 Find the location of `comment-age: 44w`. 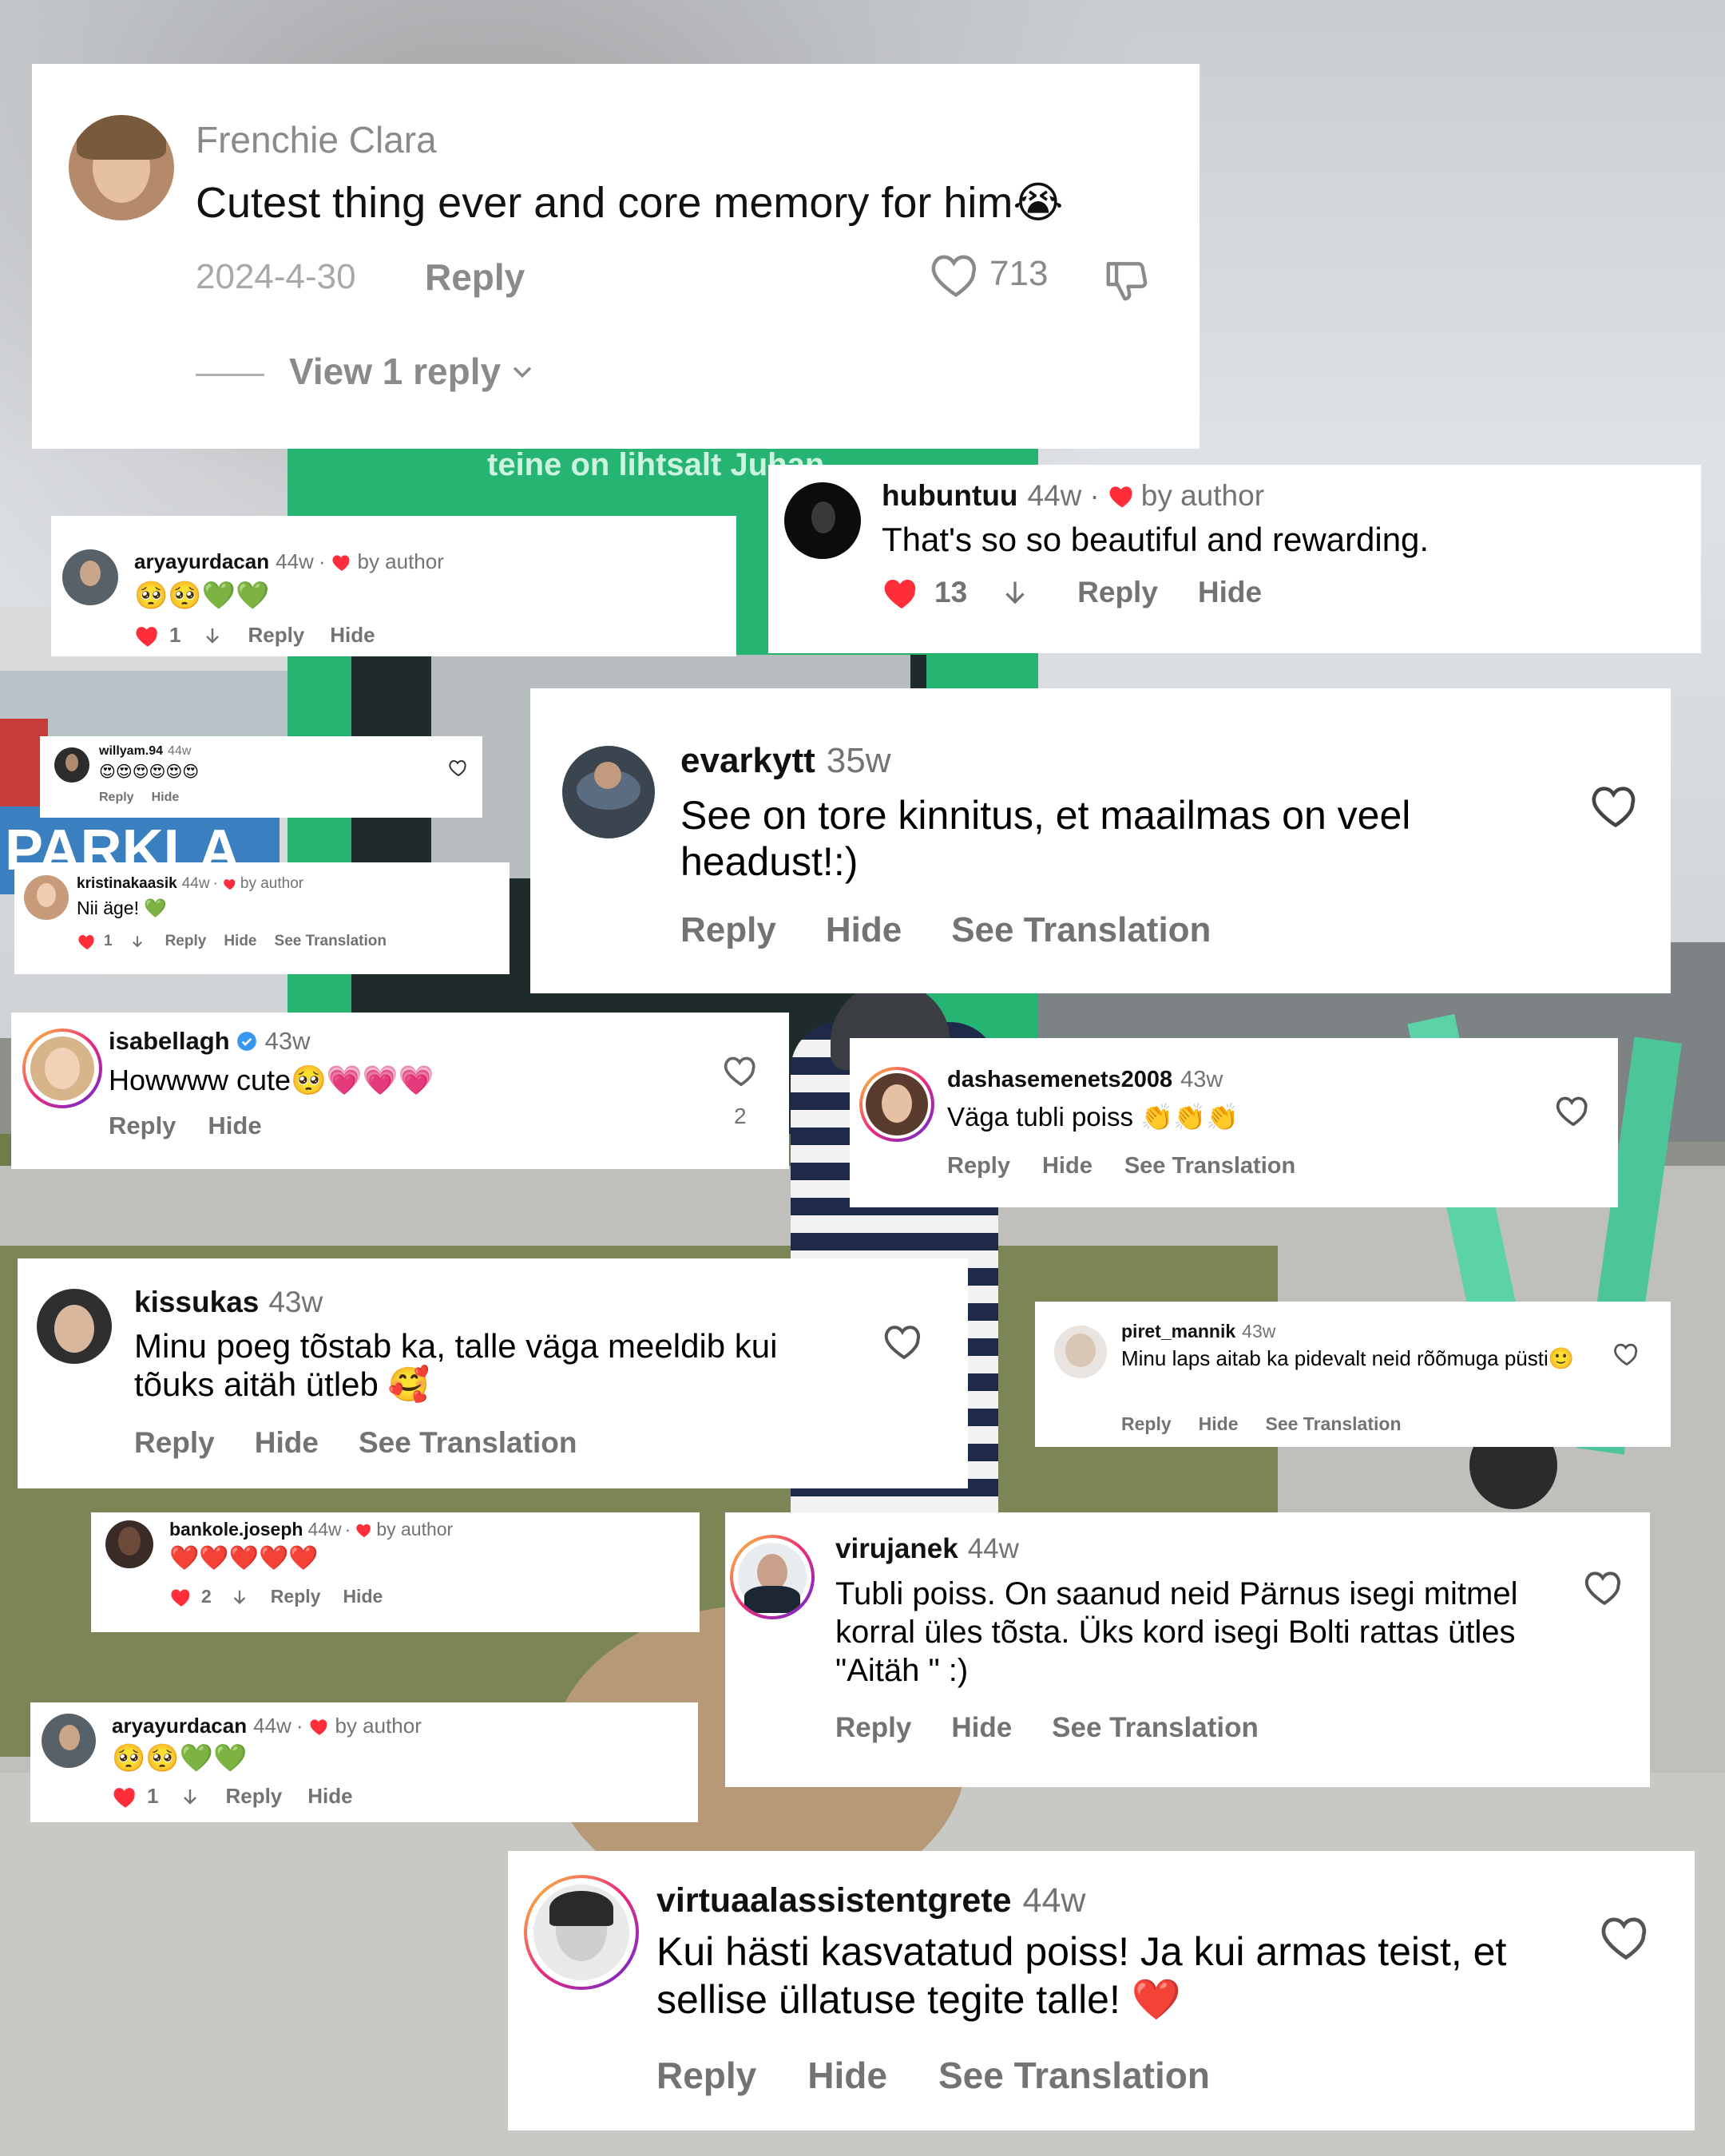

comment-age: 44w is located at coordinates (1055, 495).